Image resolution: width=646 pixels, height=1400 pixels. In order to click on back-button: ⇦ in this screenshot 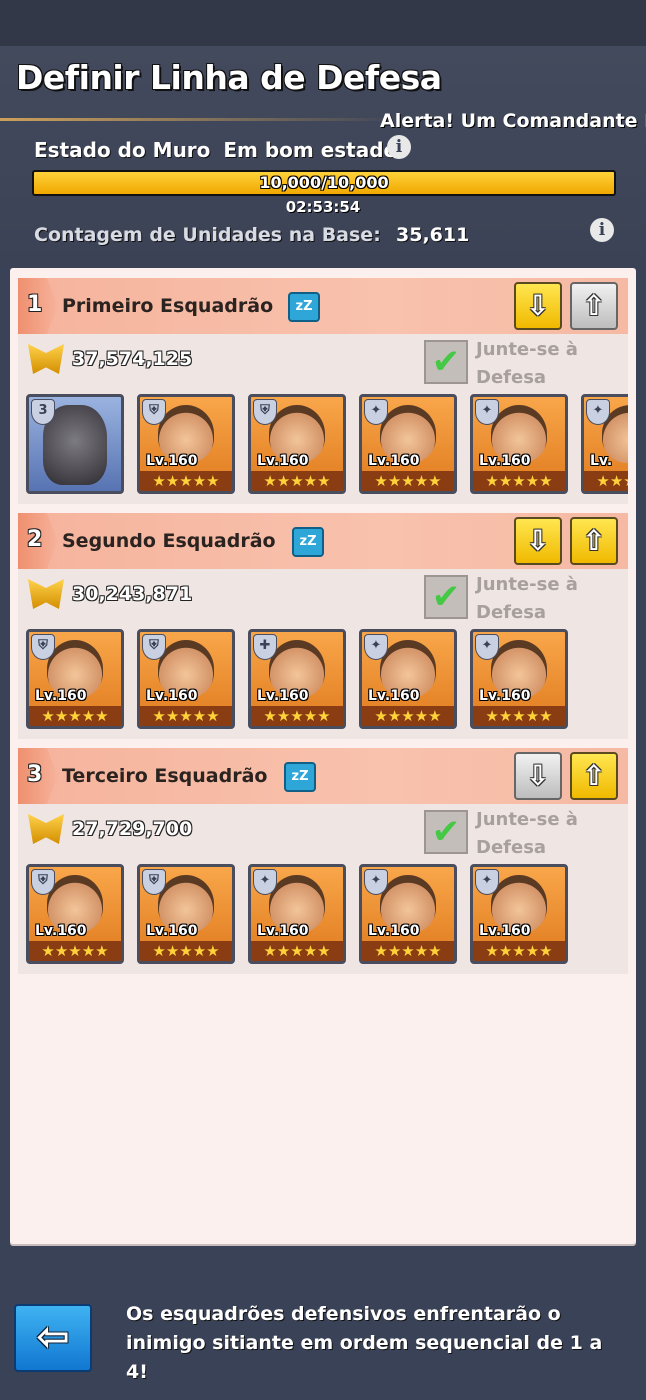, I will do `click(53, 1338)`.